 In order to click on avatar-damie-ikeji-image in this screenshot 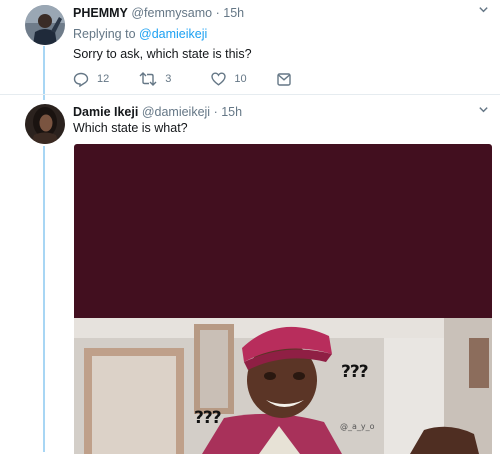, I will do `click(45, 124)`.